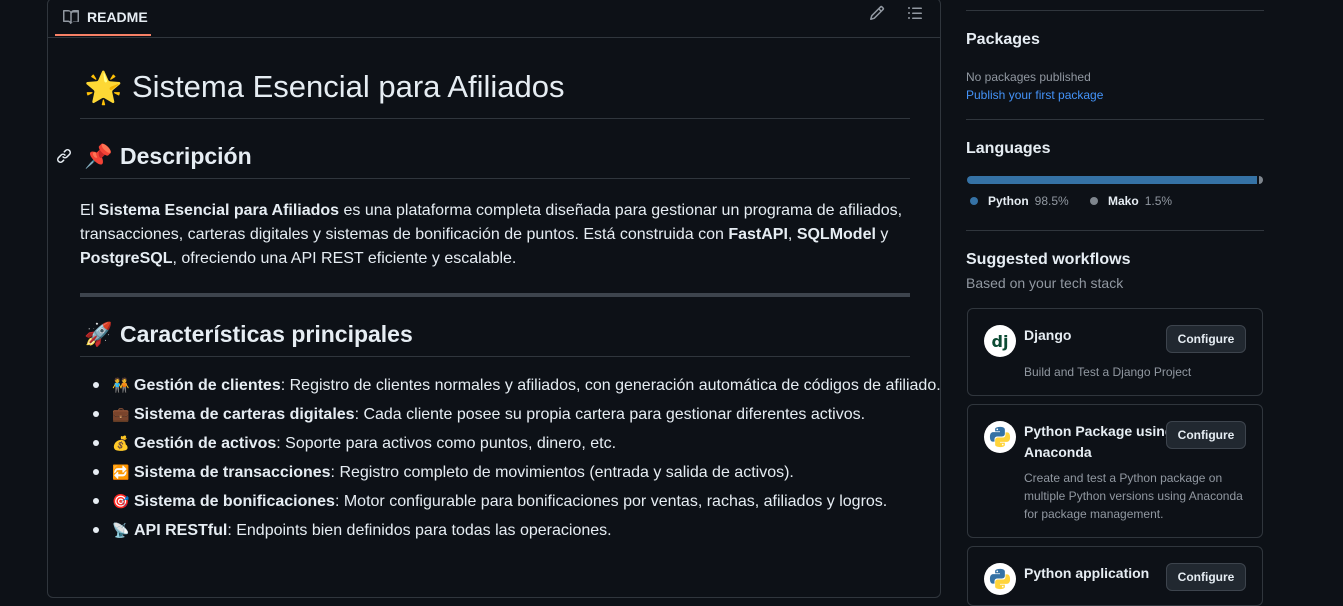 Image resolution: width=1343 pixels, height=606 pixels. I want to click on bold-text: Sistema de transacciones, so click(232, 472).